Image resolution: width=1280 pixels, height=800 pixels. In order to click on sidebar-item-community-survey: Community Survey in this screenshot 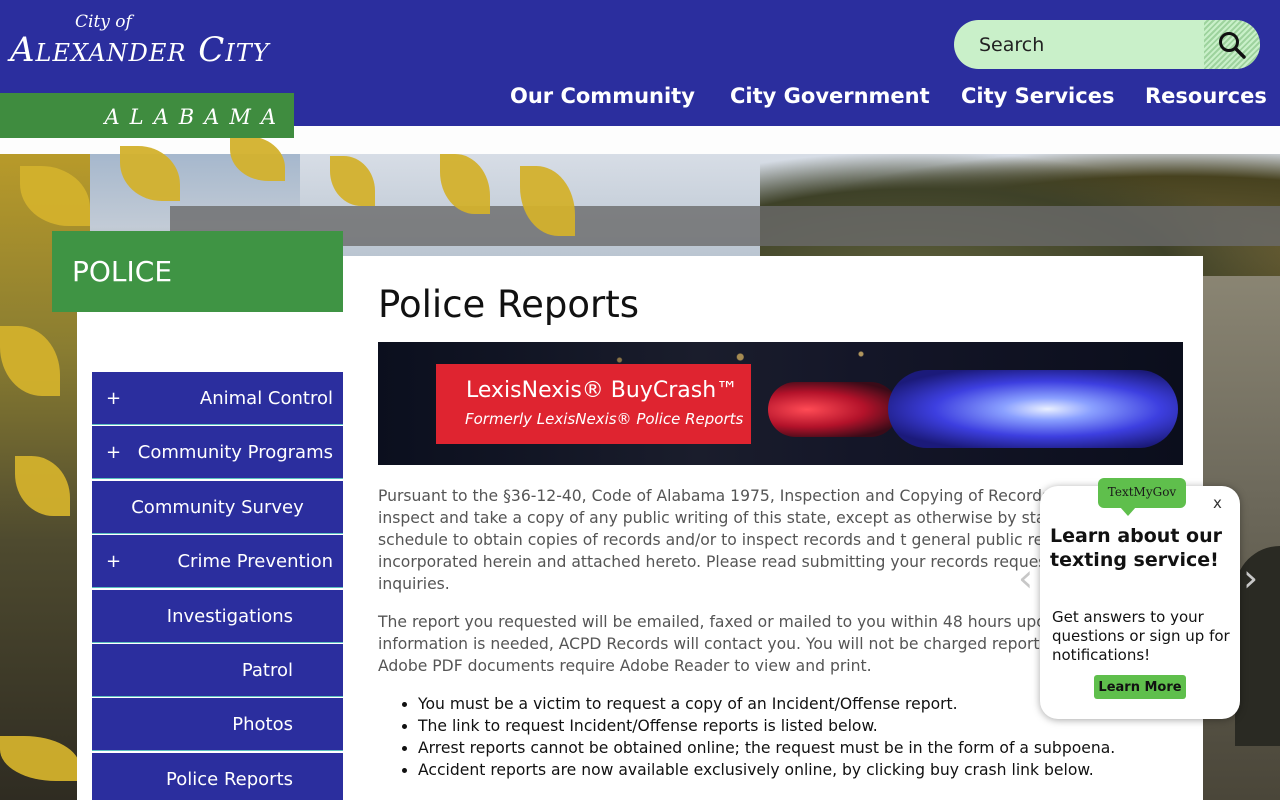, I will do `click(217, 507)`.